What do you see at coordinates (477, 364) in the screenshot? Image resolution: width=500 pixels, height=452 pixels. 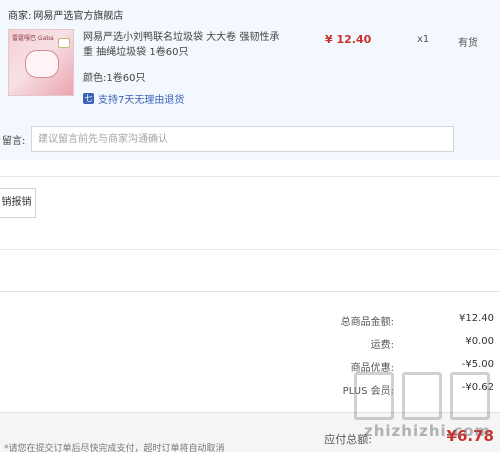 I see `summary-value: -¥5.00` at bounding box center [477, 364].